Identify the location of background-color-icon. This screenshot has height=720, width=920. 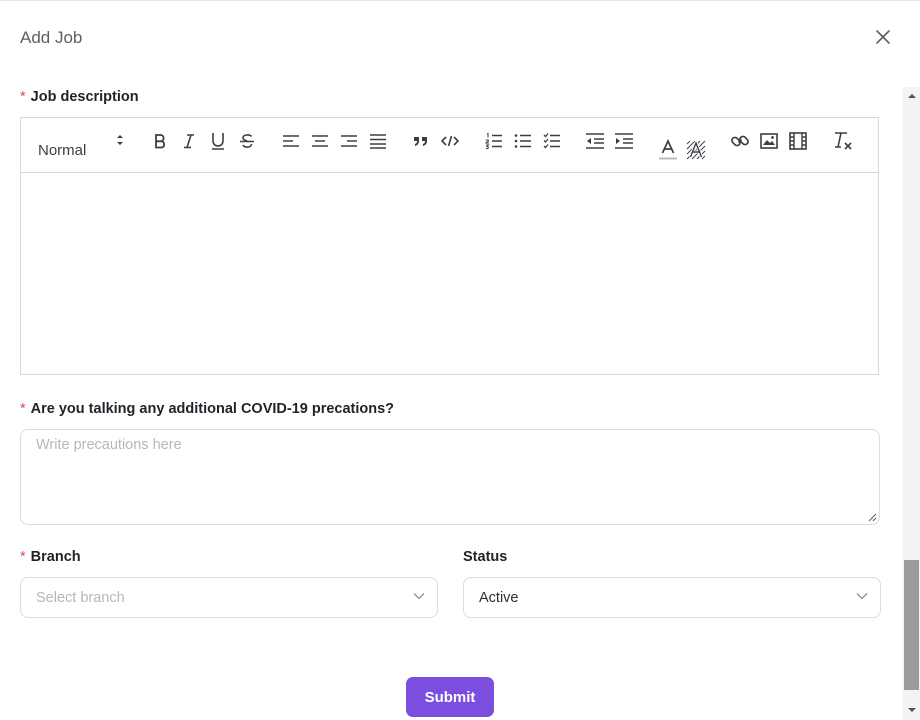
(696, 150).